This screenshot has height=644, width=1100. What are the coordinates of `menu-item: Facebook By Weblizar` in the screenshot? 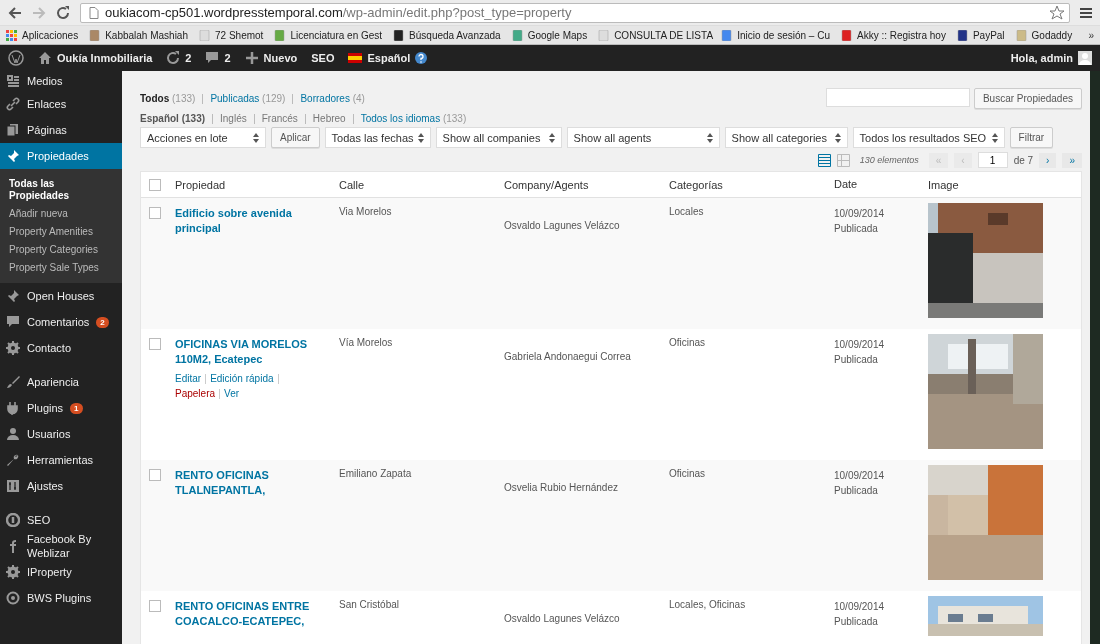 It's located at (61, 546).